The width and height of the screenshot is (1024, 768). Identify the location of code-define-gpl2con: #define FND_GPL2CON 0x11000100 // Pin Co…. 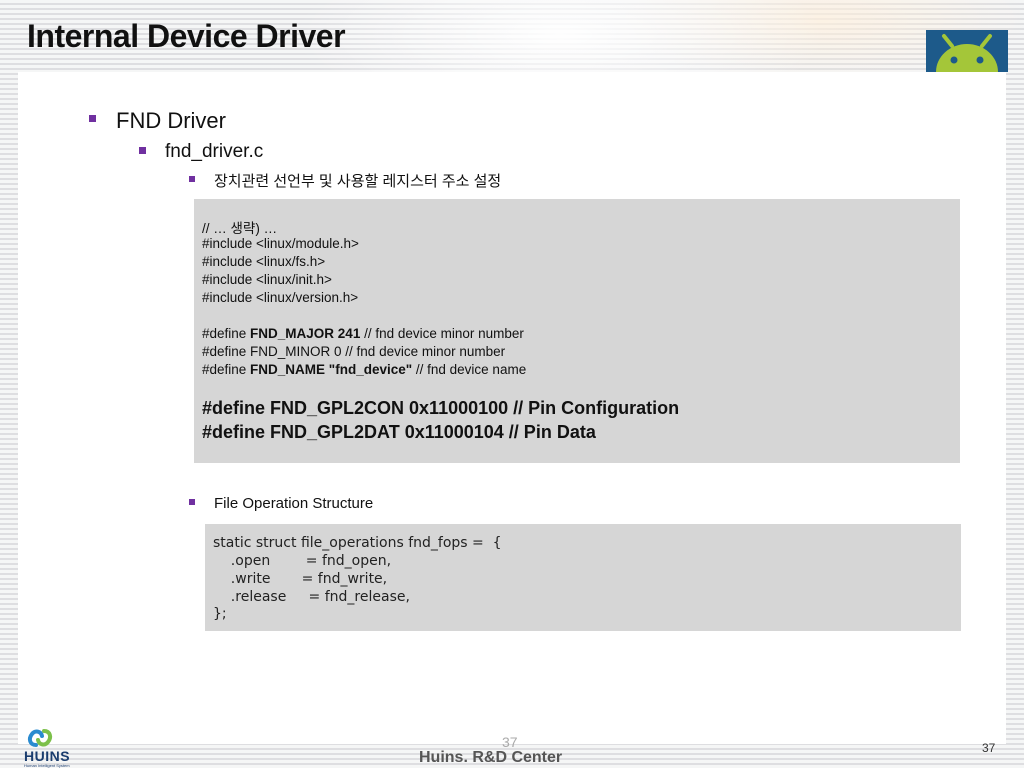
(441, 408).